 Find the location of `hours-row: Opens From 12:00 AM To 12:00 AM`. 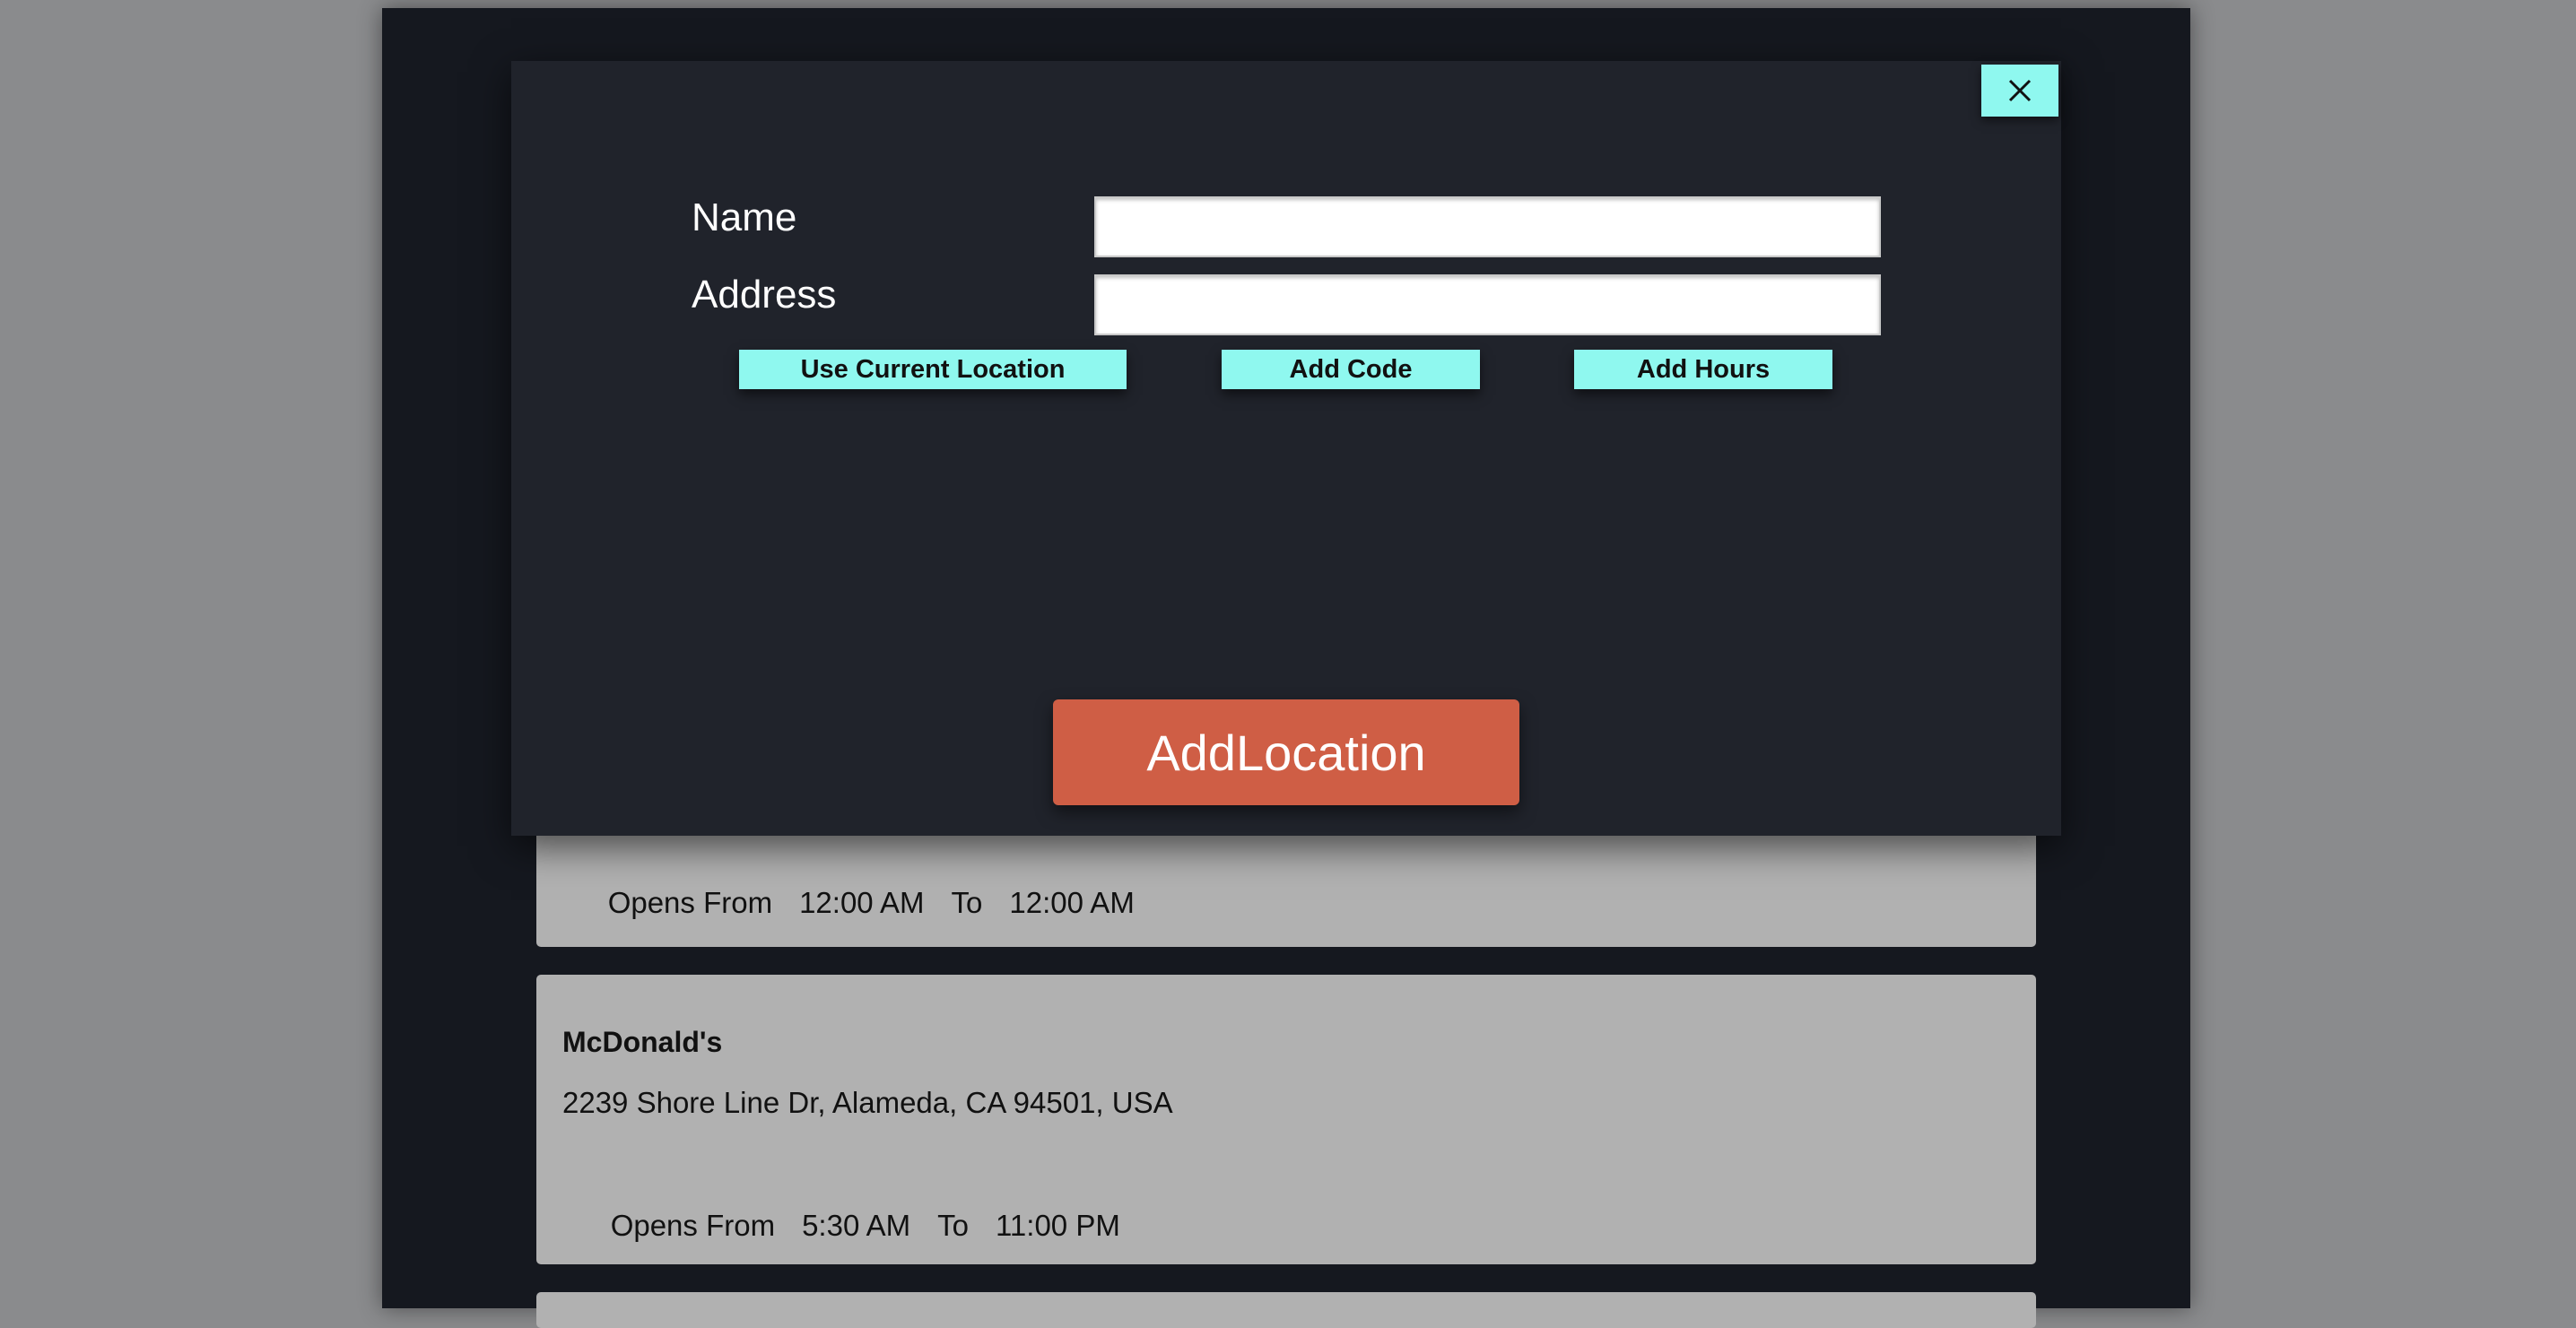

hours-row: Opens From 12:00 AM To 12:00 AM is located at coordinates (868, 903).